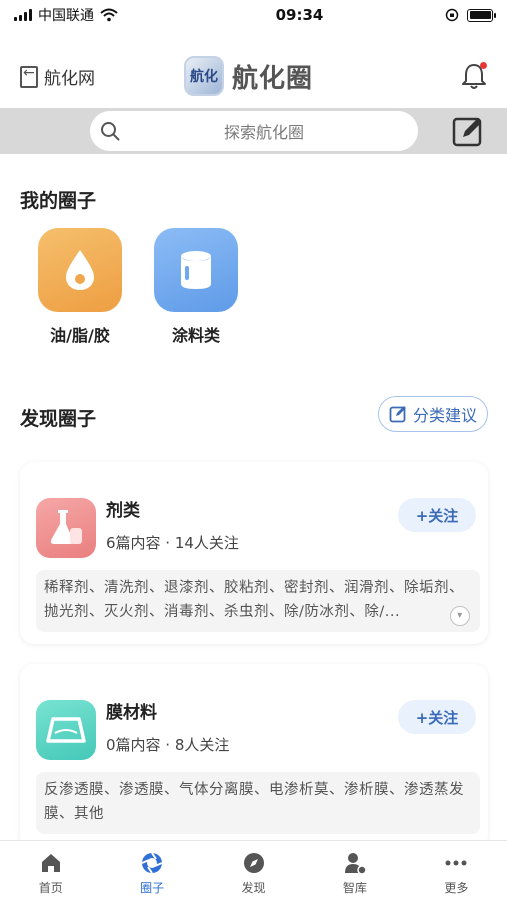  I want to click on carrier-label: 中国联通, so click(66, 16).